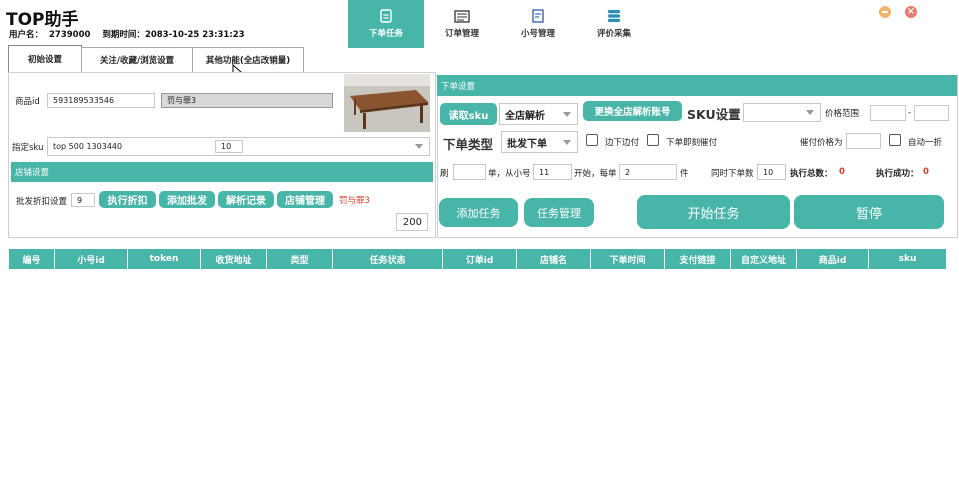  I want to click on price-min-input, so click(888, 113).